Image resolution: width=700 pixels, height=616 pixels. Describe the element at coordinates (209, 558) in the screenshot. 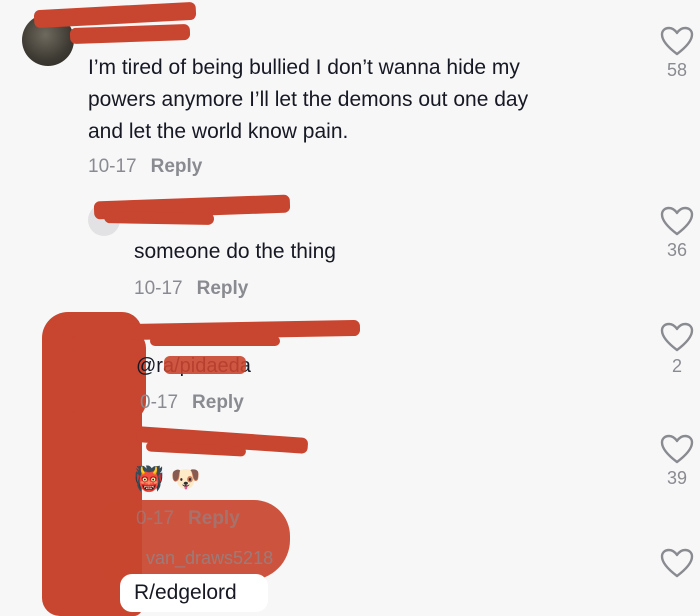

I see `comment-username: van_draws5218` at that location.